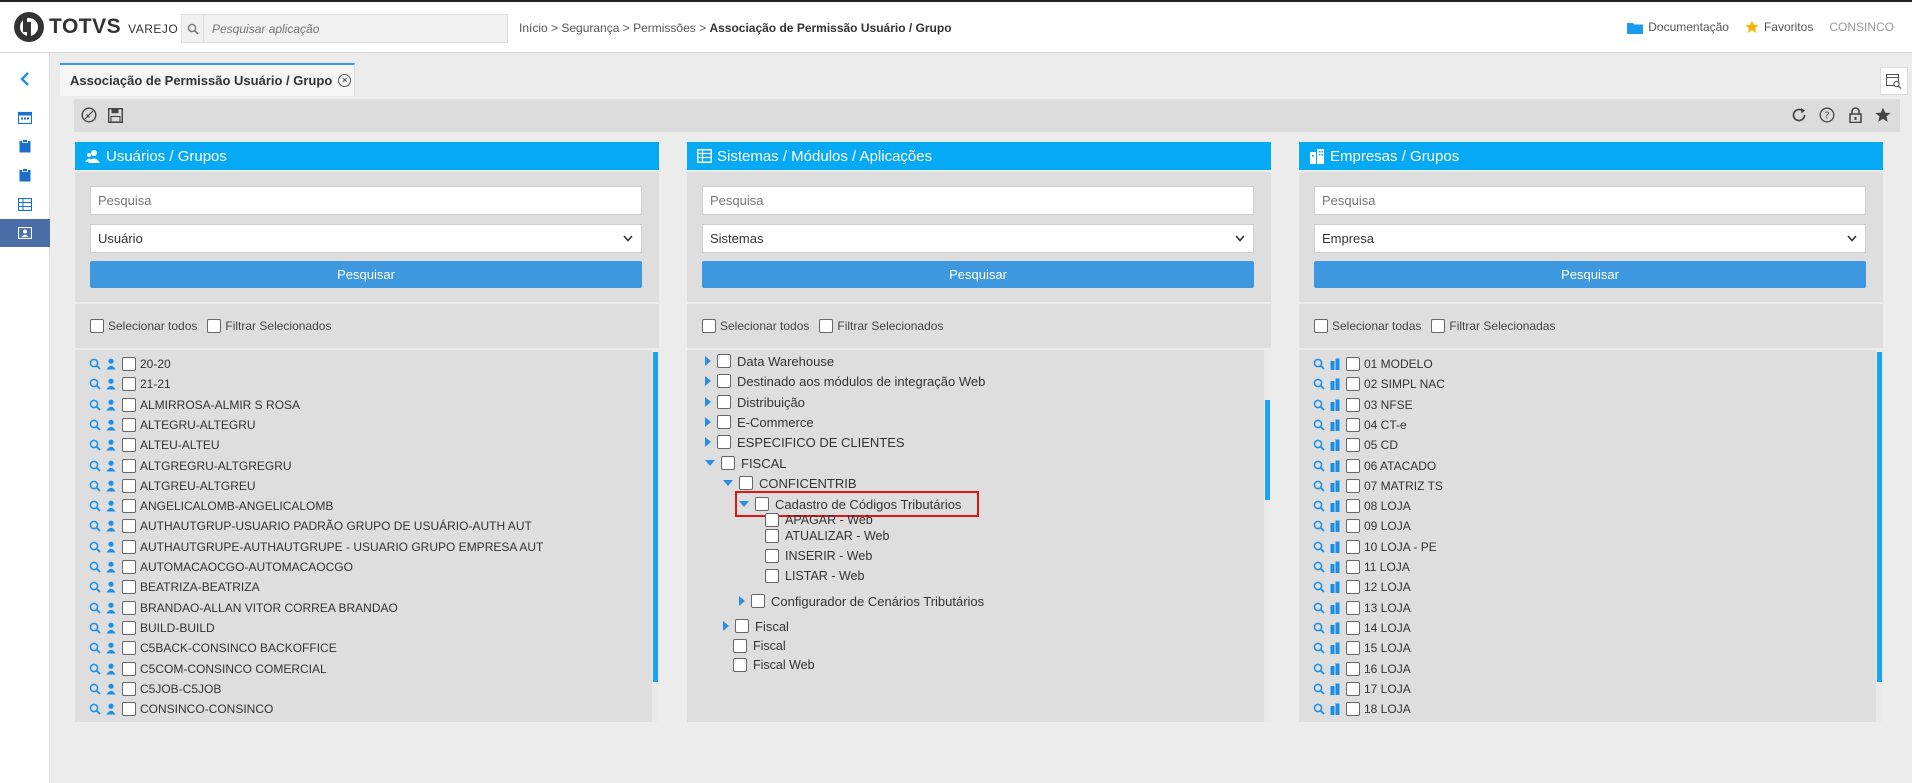 The image size is (1912, 783). I want to click on sidebar-item-permissions, so click(25, 233).